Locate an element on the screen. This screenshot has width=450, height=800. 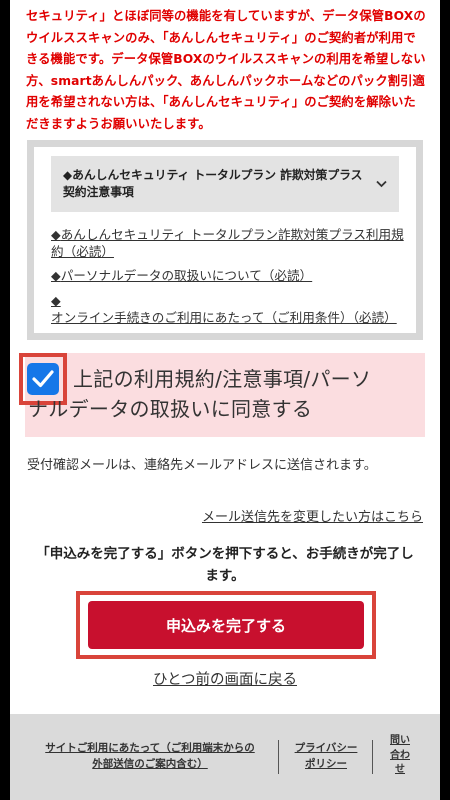
consent-area: 上記の利用規約/注意事項/パーソ ナルデータの取扱いに同意する is located at coordinates (222, 395).